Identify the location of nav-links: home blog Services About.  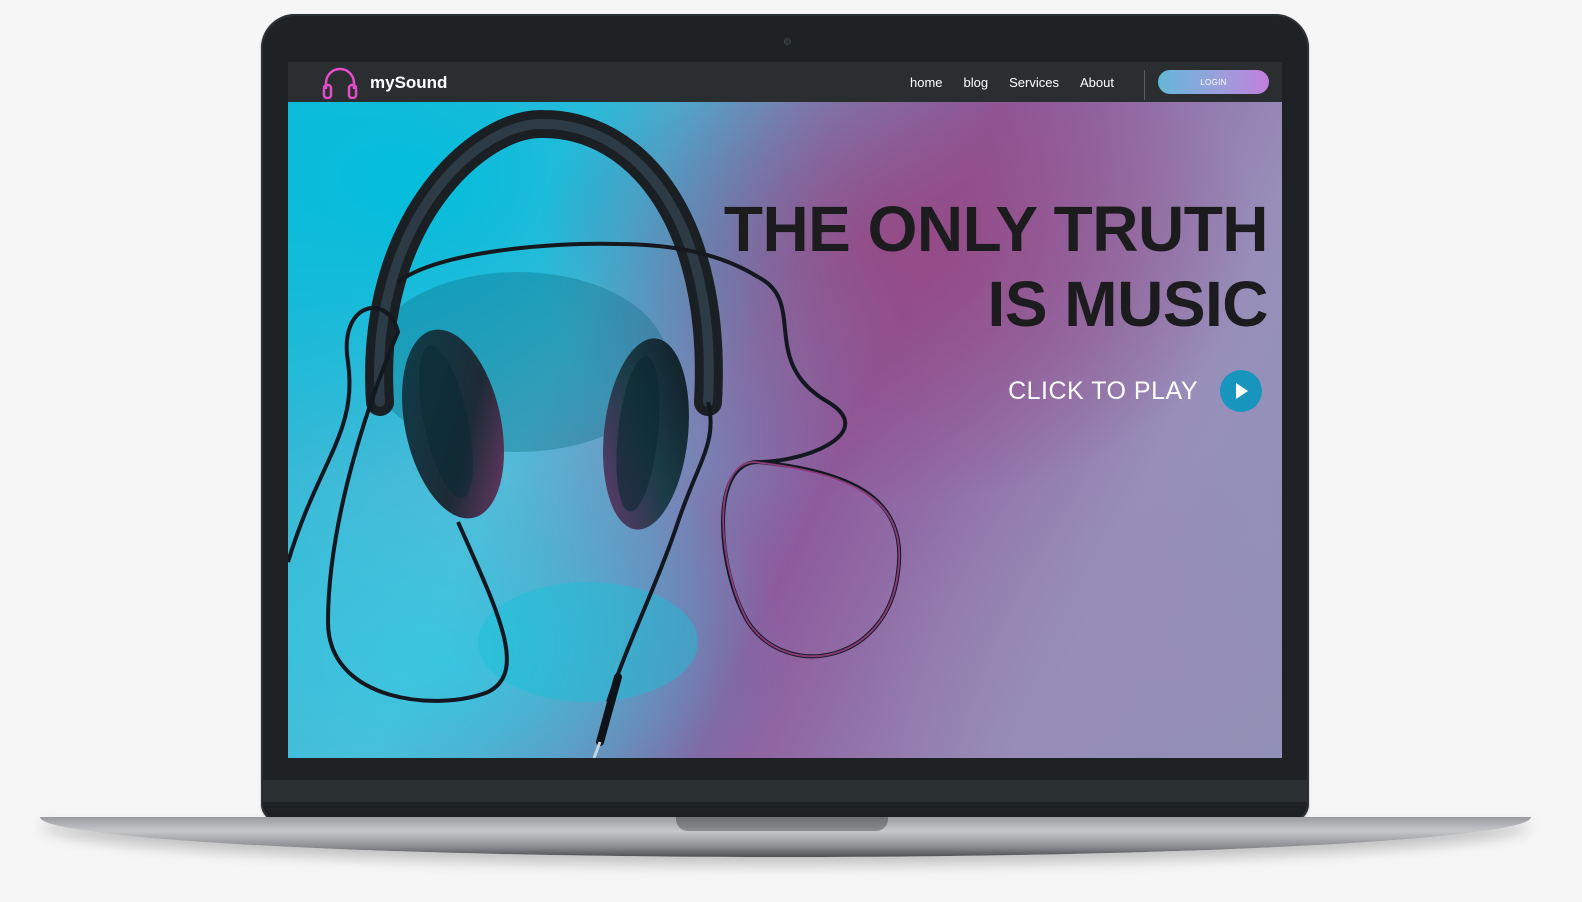
(1022, 82).